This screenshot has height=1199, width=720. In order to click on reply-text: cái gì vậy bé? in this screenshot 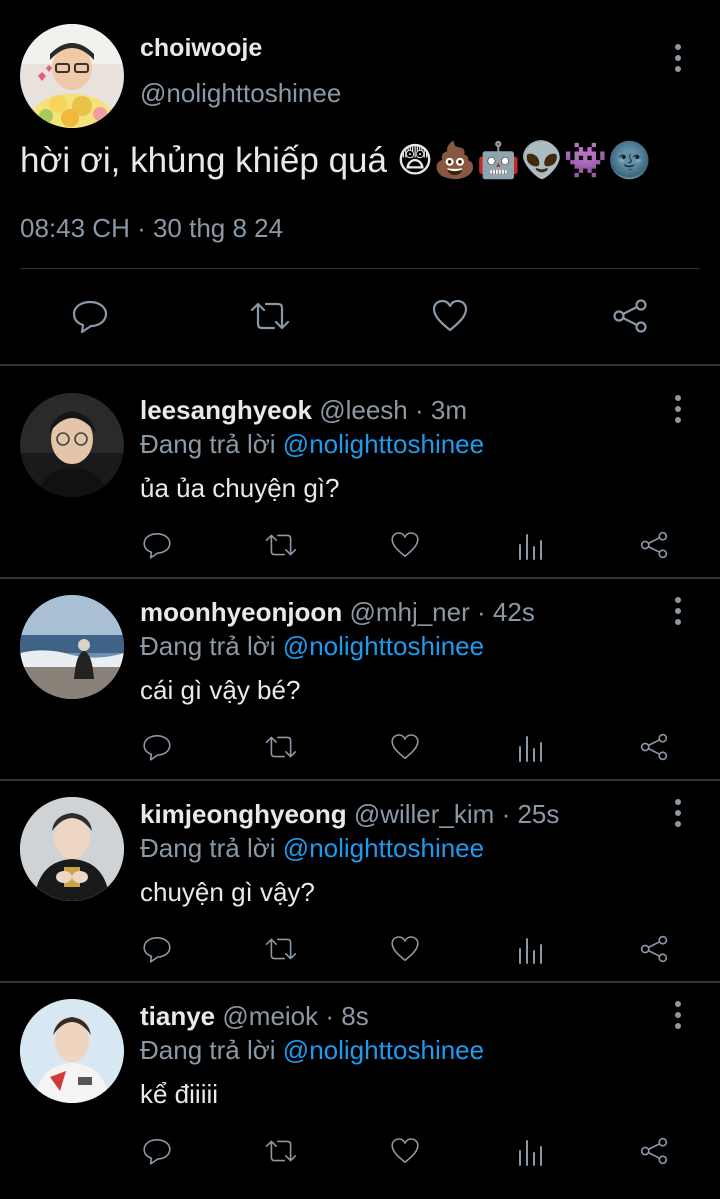, I will do `click(220, 690)`.